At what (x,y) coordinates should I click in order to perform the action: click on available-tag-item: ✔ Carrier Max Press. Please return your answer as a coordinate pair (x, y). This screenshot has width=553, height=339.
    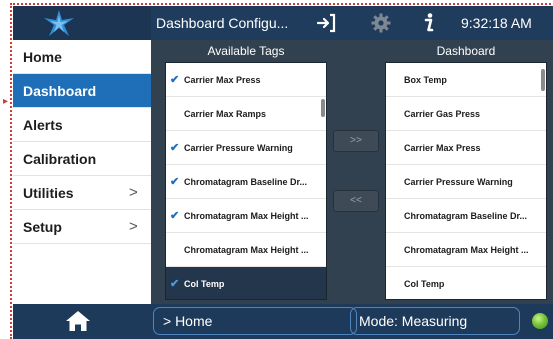
    Looking at the image, I should click on (246, 80).